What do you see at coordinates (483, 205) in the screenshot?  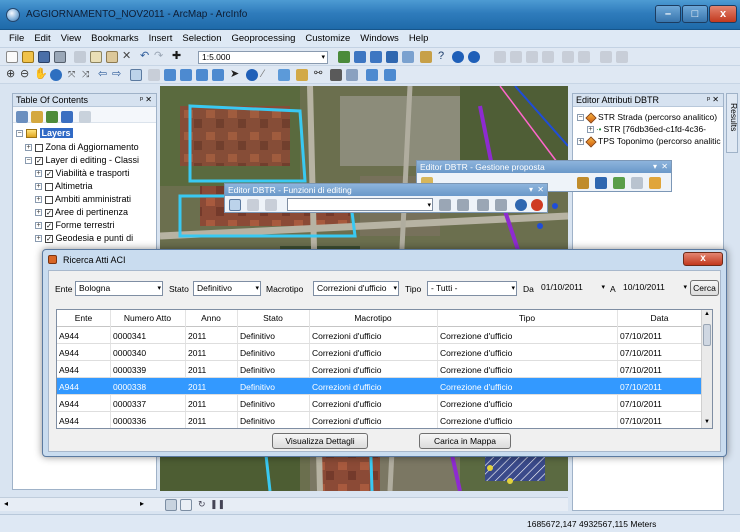 I see `edit-tool-4-icon` at bounding box center [483, 205].